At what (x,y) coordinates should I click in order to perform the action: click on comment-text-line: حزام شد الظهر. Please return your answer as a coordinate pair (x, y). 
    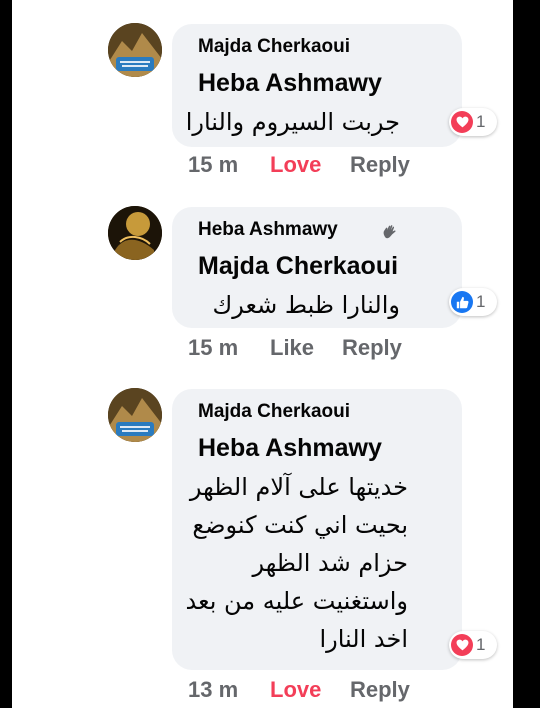
    Looking at the image, I should click on (330, 563).